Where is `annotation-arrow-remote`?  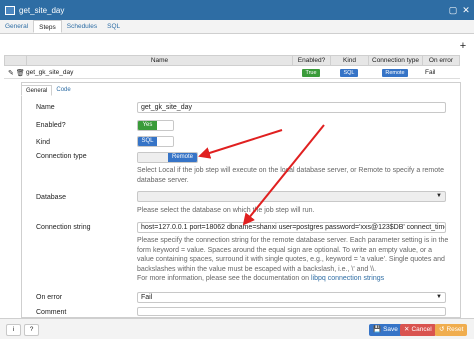 annotation-arrow-remote is located at coordinates (240, 144).